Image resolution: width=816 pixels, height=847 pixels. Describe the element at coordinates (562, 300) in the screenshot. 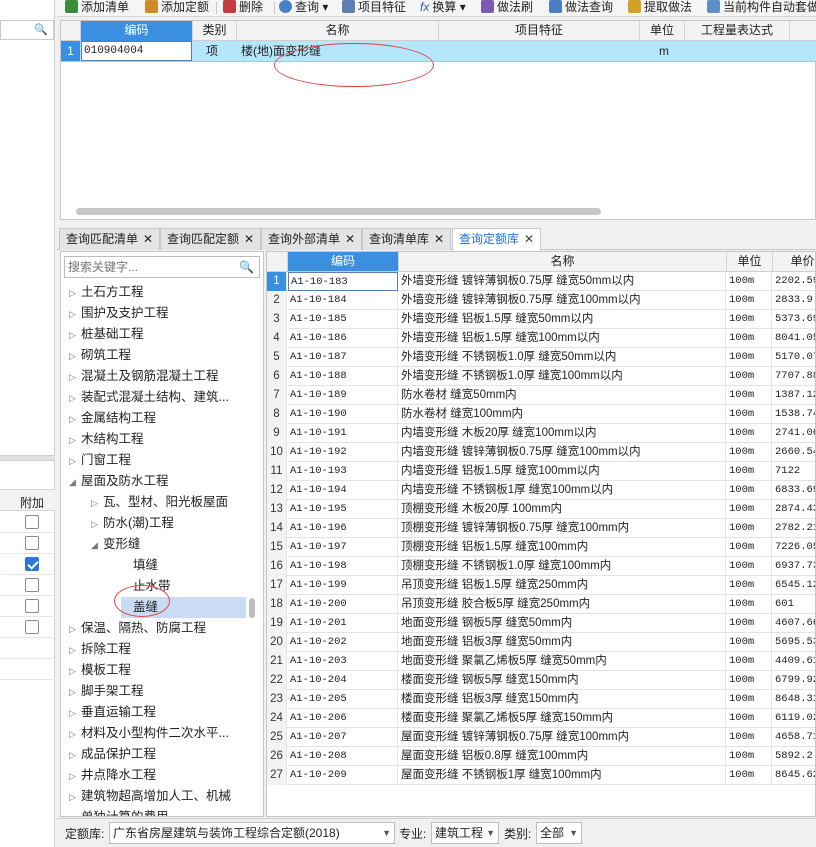

I see `name-cell: 外墙变形缝 镀锌薄钢板0.75厚 缝宽100mm以内` at that location.